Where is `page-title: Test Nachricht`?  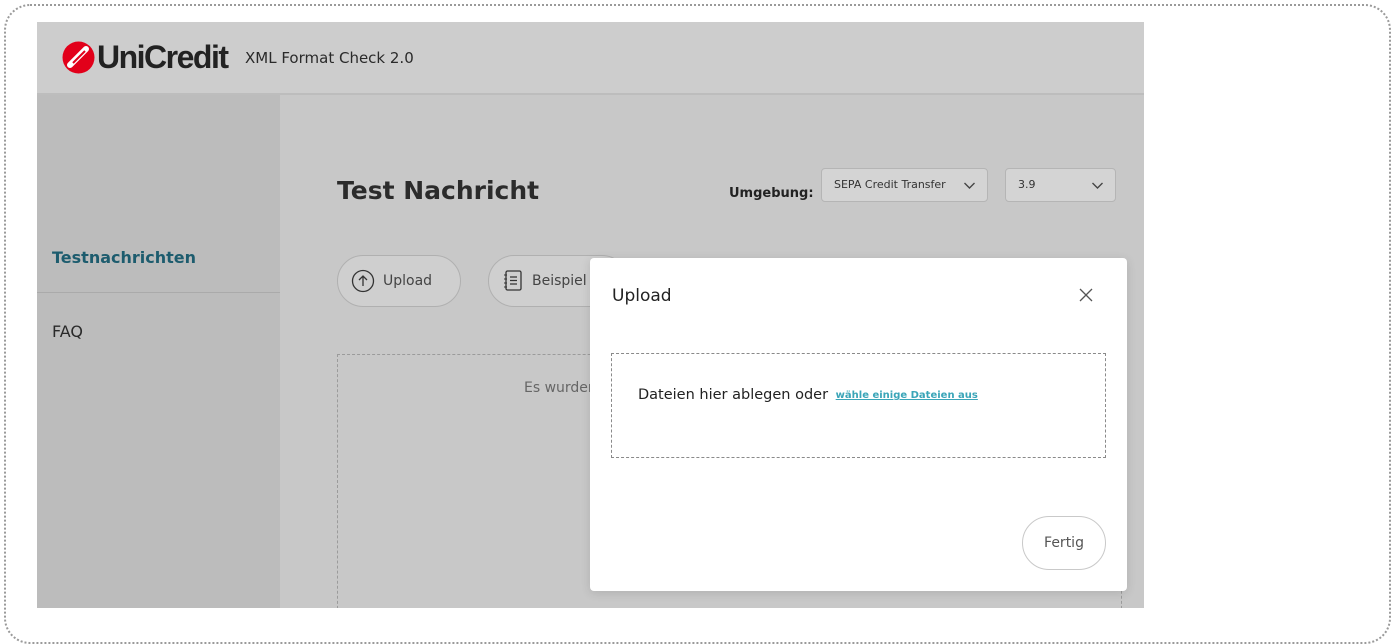 page-title: Test Nachricht is located at coordinates (438, 190).